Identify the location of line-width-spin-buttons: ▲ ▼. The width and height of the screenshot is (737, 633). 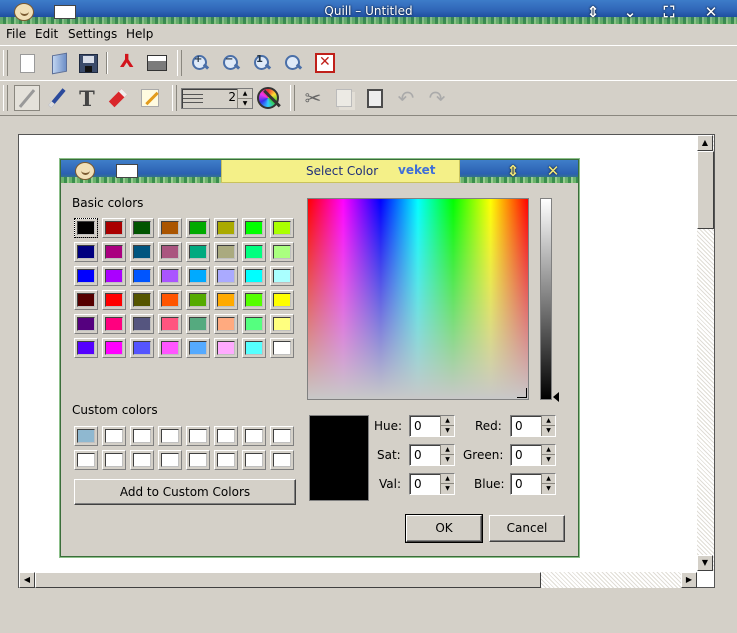
(244, 98).